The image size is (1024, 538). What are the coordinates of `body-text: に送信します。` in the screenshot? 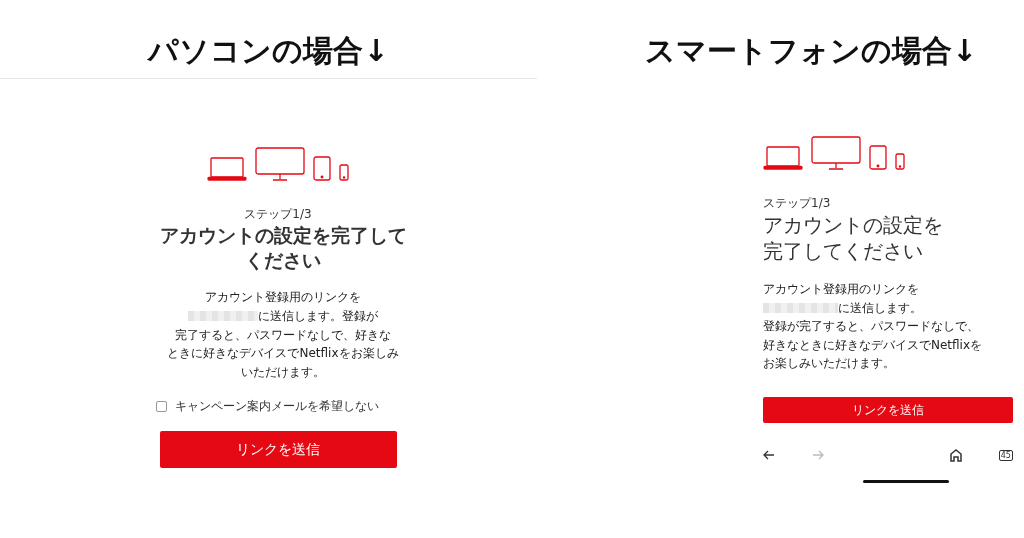 It's located at (880, 308).